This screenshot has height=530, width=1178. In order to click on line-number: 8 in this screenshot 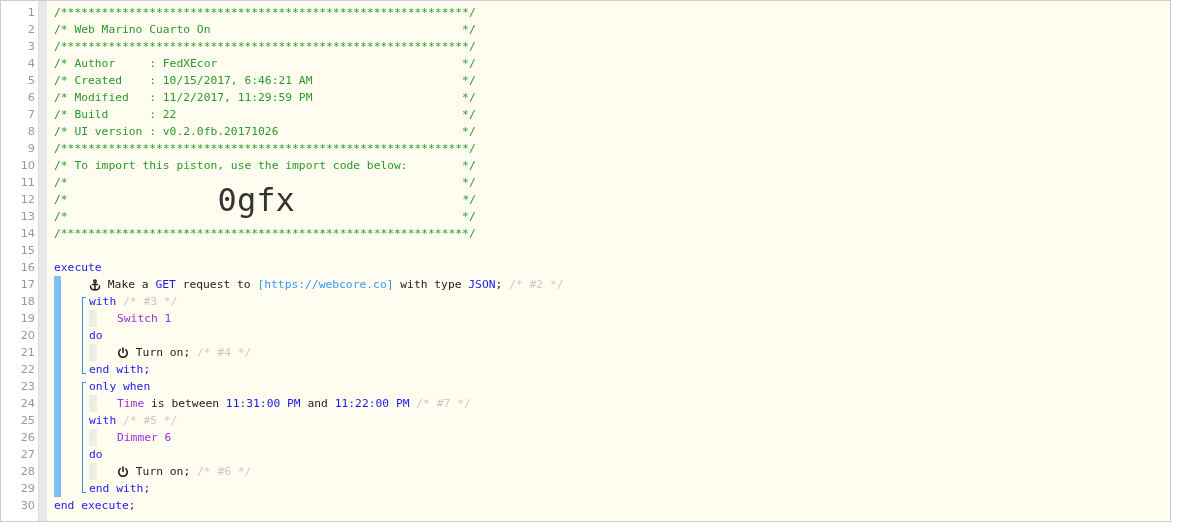, I will do `click(30, 132)`.